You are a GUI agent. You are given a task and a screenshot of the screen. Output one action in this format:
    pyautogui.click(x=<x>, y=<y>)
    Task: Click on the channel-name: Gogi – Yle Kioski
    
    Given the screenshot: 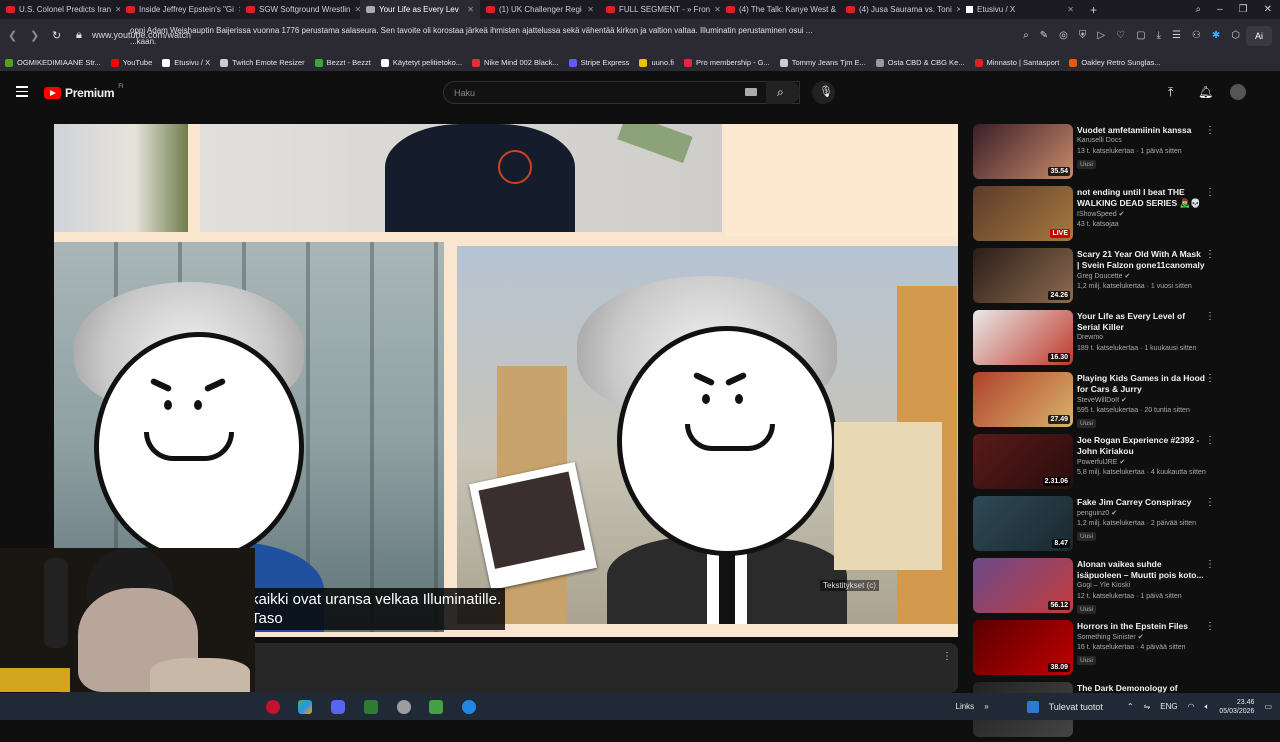 What is the action you would take?
    pyautogui.click(x=1103, y=585)
    